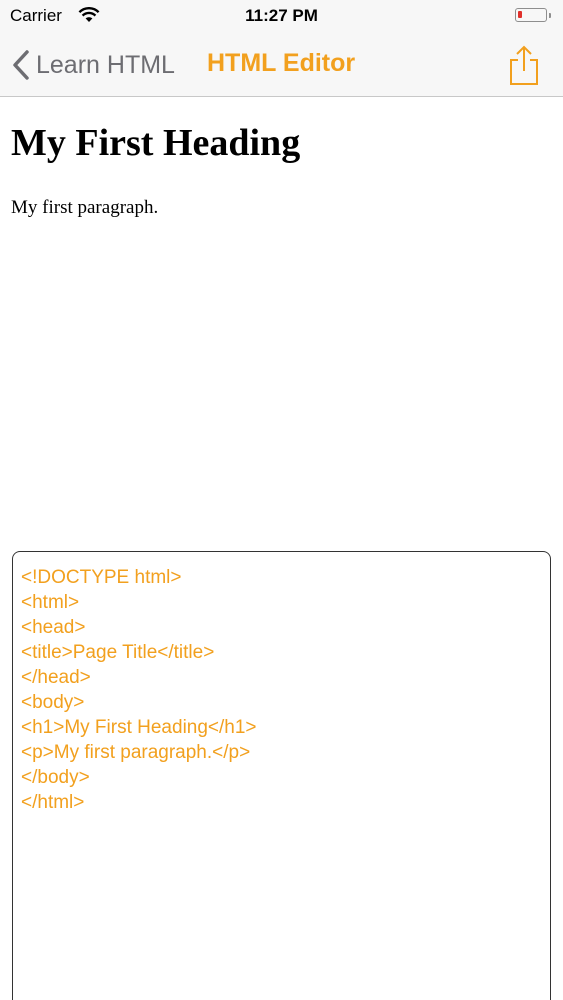 The height and width of the screenshot is (1000, 563). Describe the element at coordinates (156, 143) in the screenshot. I see `preview-heading: My First Heading` at that location.